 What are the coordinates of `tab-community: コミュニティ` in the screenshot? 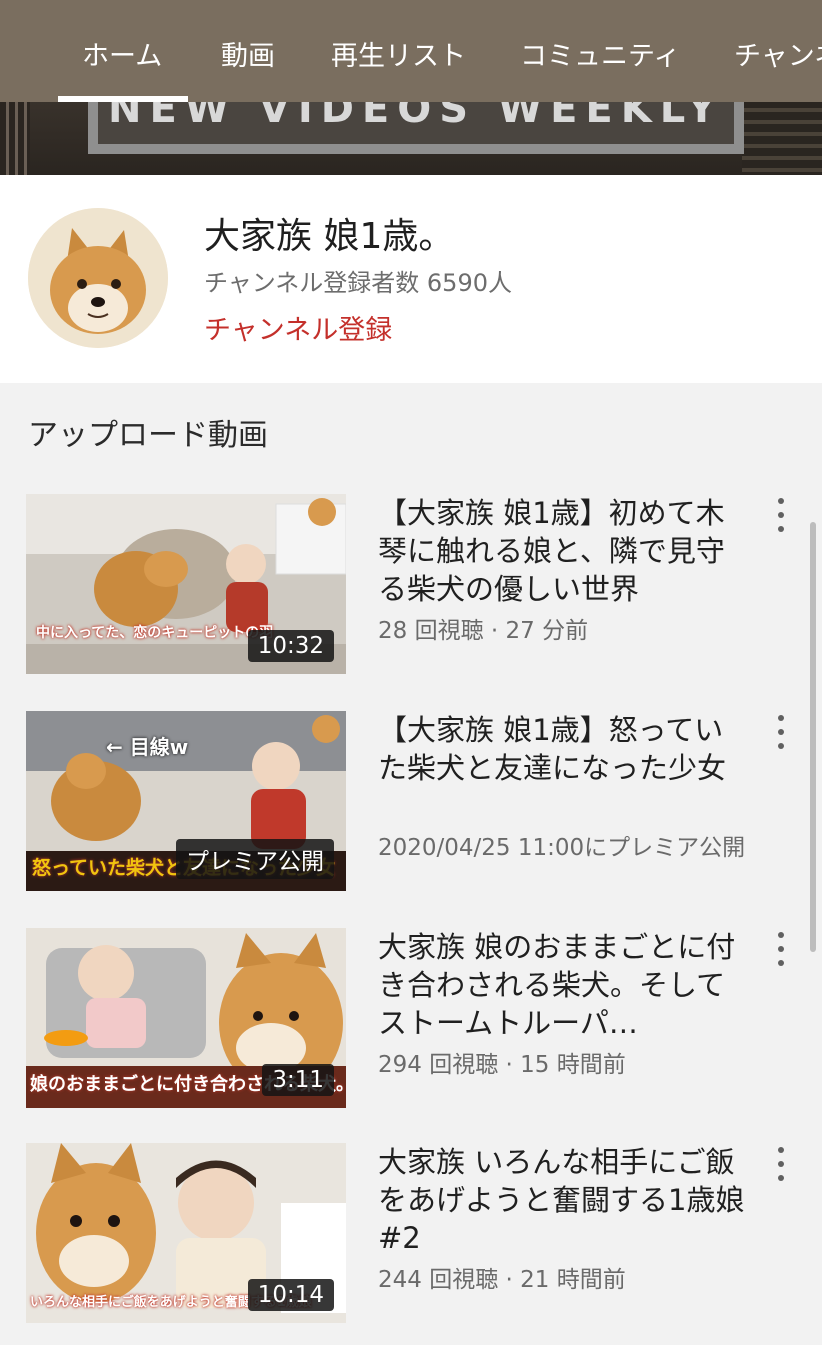 It's located at (600, 57).